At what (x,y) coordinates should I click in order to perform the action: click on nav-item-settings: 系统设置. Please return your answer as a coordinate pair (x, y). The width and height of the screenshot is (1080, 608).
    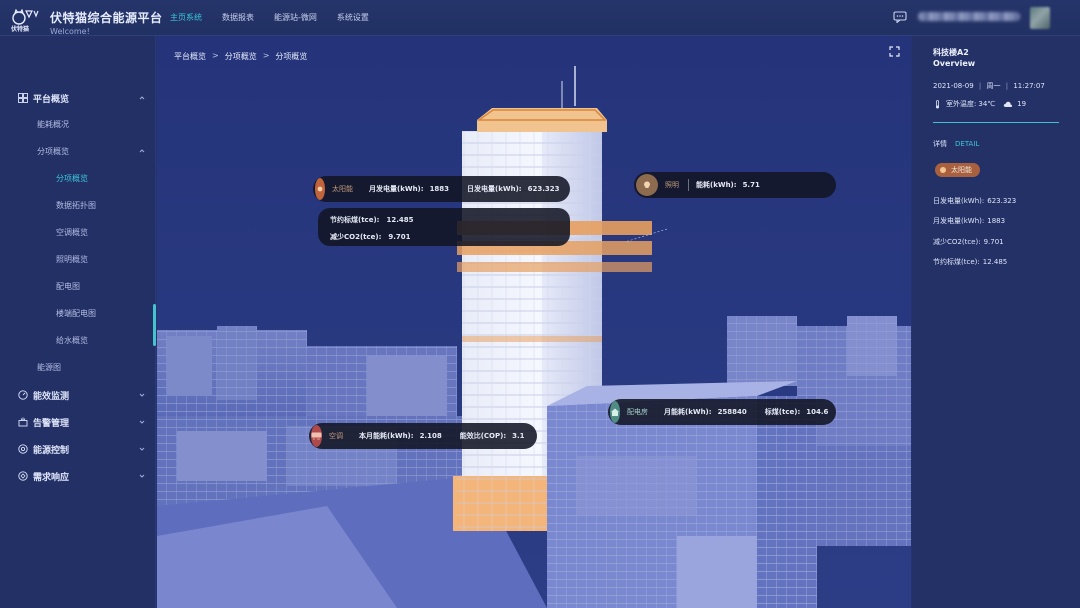
    Looking at the image, I should click on (353, 17).